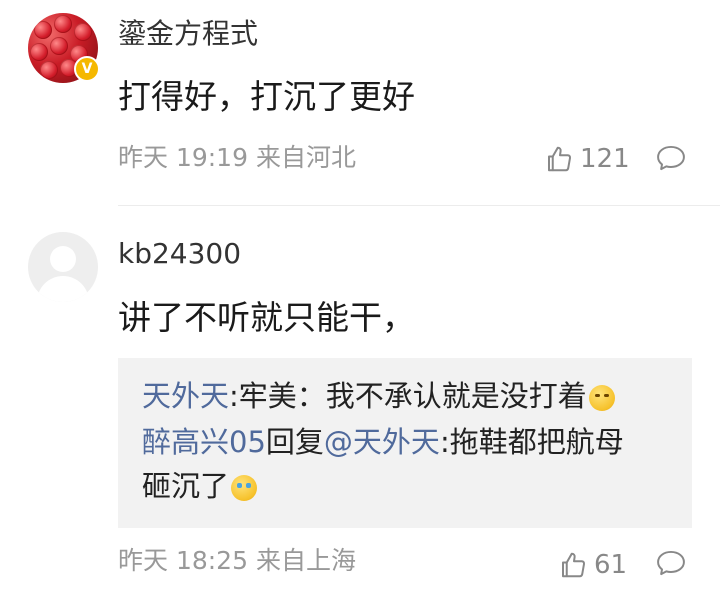 This screenshot has width=720, height=590. What do you see at coordinates (185, 396) in the screenshot?
I see `quote-user-link: 天外天` at bounding box center [185, 396].